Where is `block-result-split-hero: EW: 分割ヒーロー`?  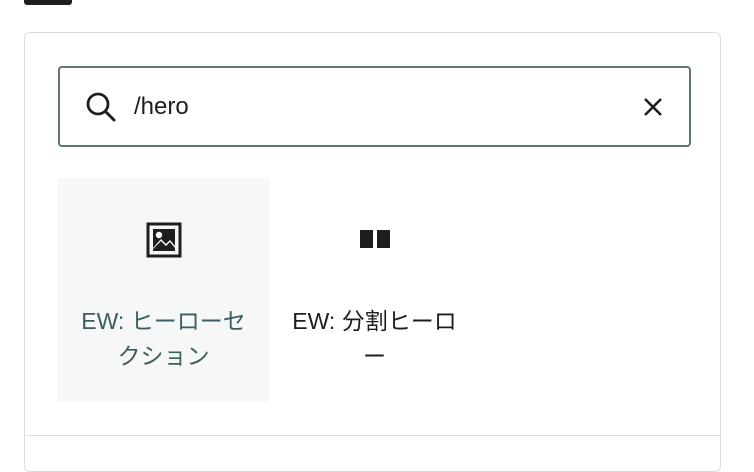
block-result-split-hero: EW: 分割ヒーロー is located at coordinates (374, 290).